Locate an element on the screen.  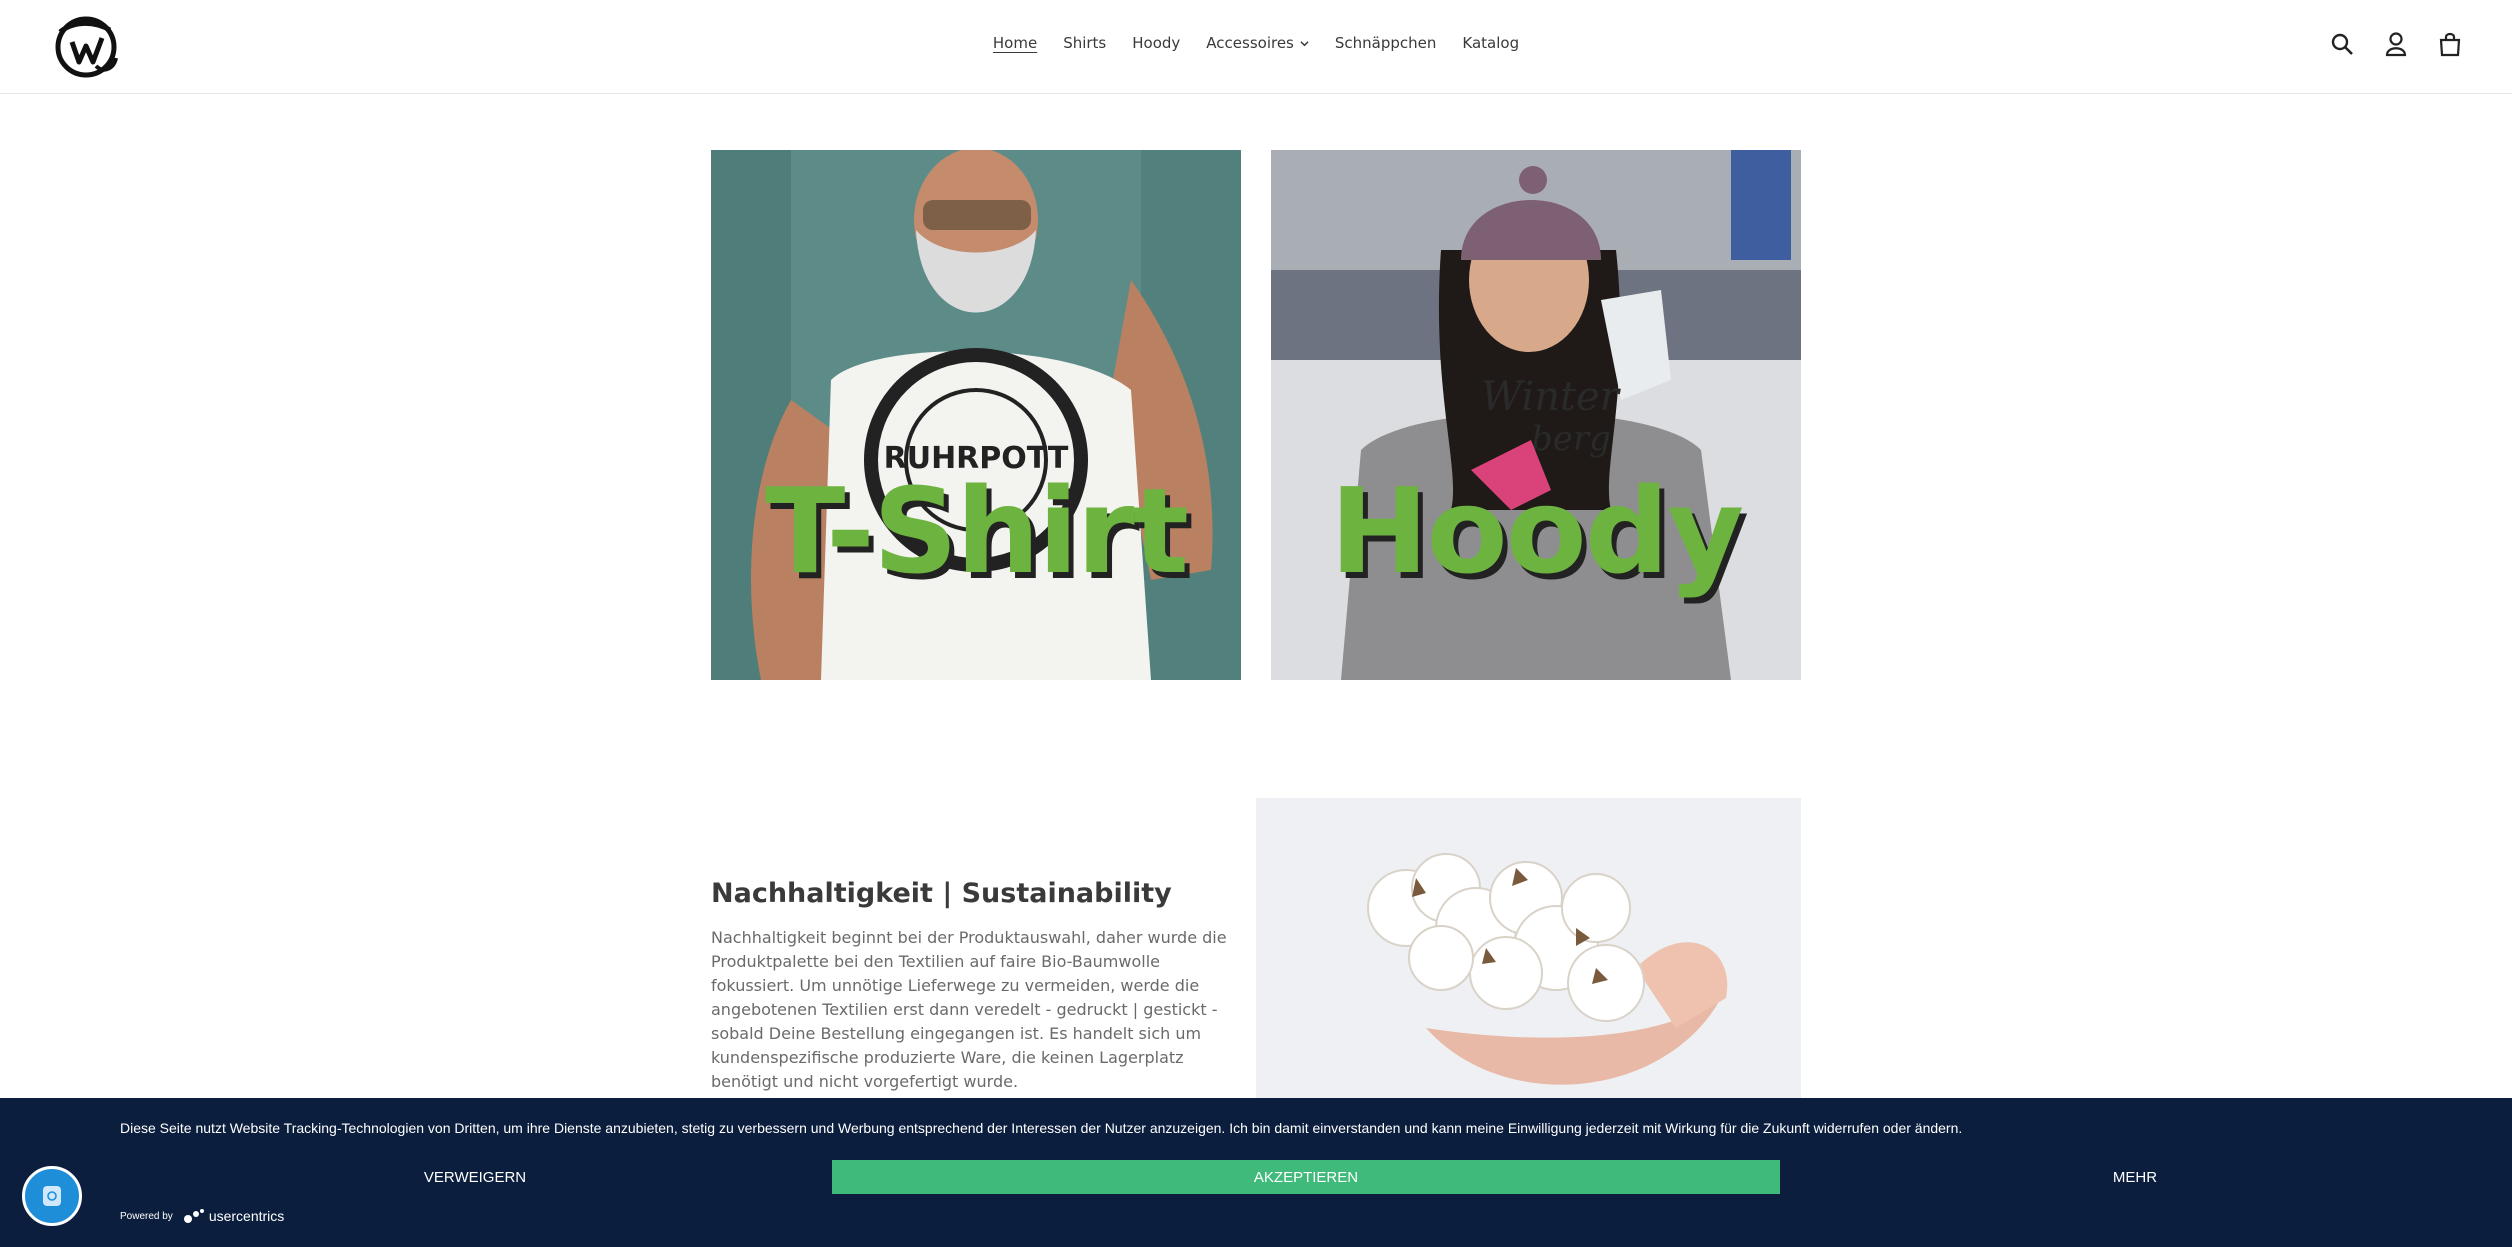
privacy-settings-button is located at coordinates (52, 1196).